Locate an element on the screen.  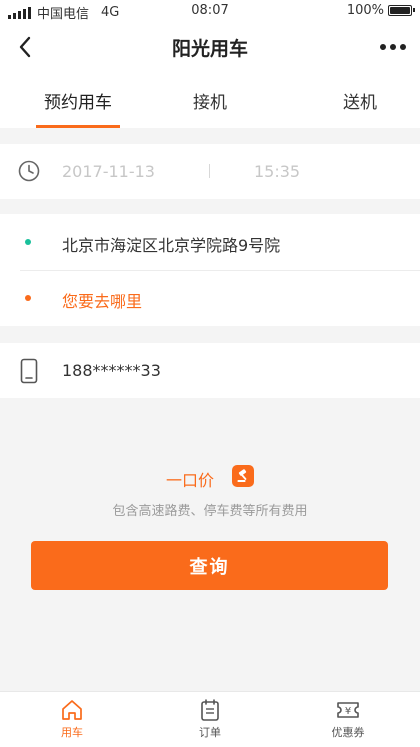
battery-icon is located at coordinates (401, 10).